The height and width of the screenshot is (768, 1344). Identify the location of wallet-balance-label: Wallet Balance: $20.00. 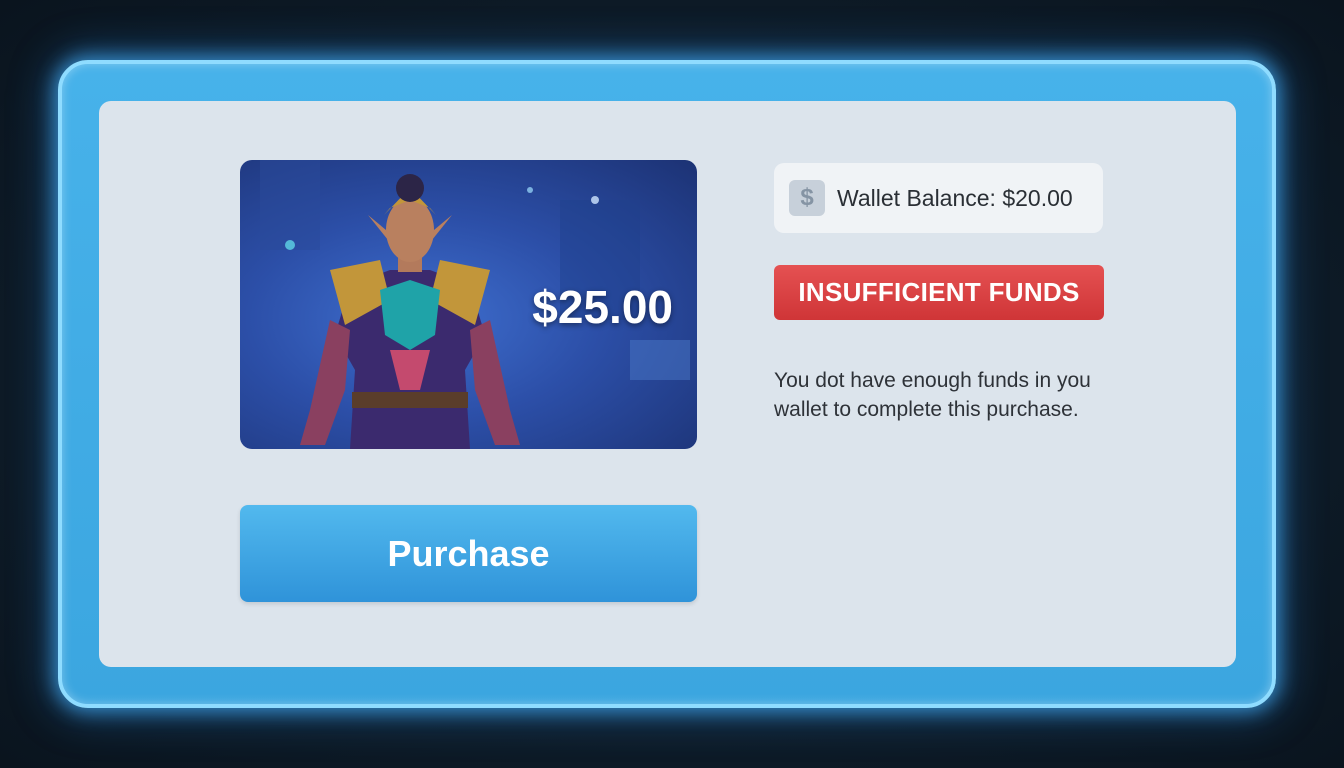
(955, 197).